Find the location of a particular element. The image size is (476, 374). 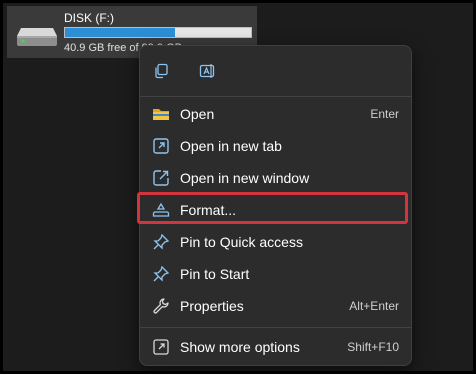

menu-item-label: Properties is located at coordinates (212, 306).